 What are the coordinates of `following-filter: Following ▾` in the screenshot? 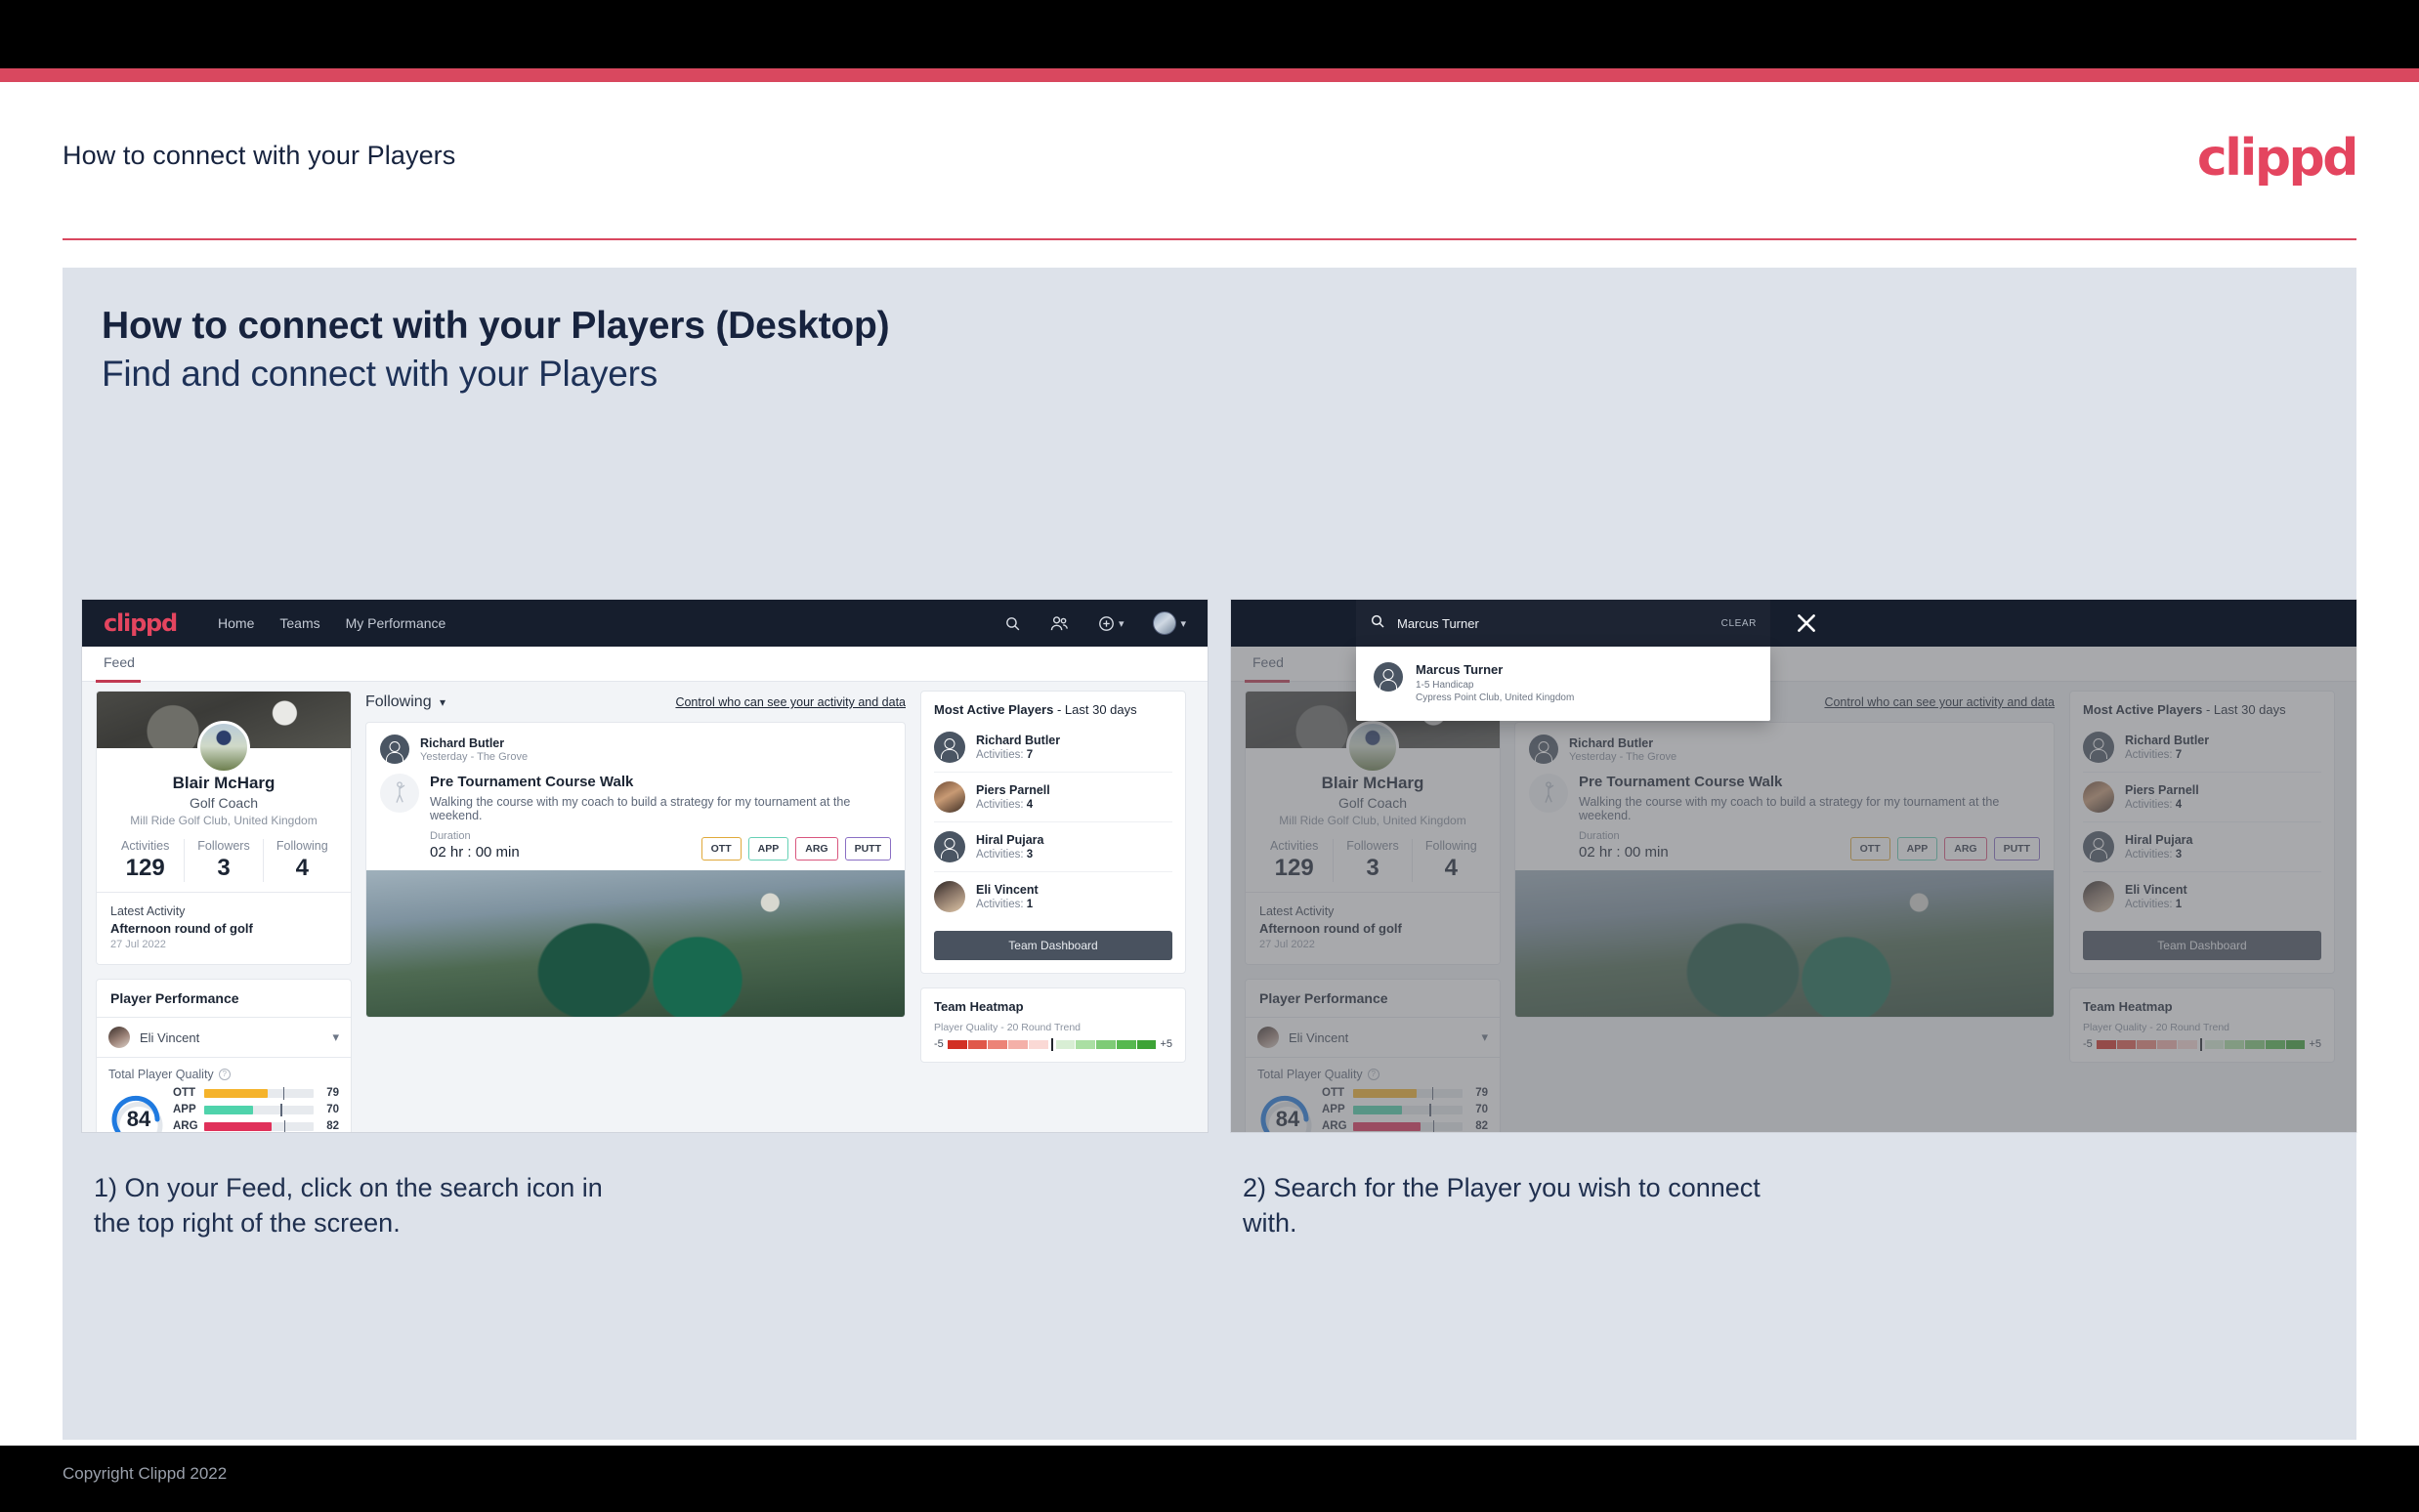 It's located at (405, 702).